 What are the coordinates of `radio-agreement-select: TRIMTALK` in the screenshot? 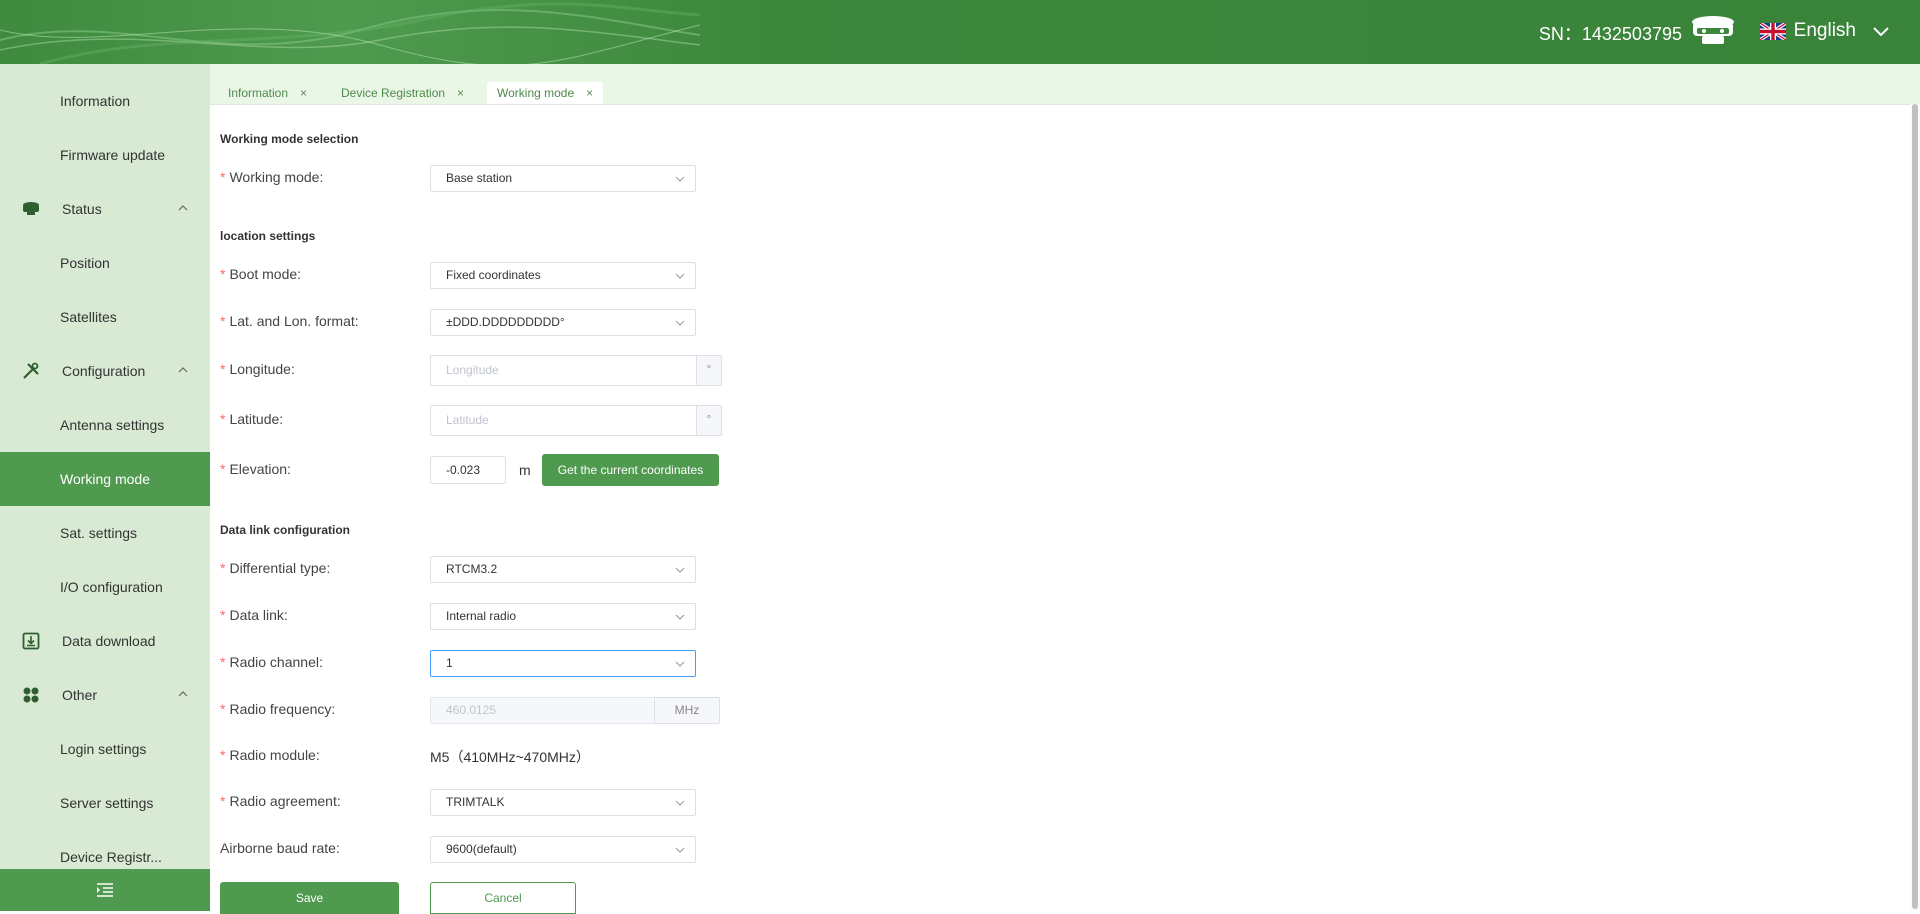 It's located at (563, 802).